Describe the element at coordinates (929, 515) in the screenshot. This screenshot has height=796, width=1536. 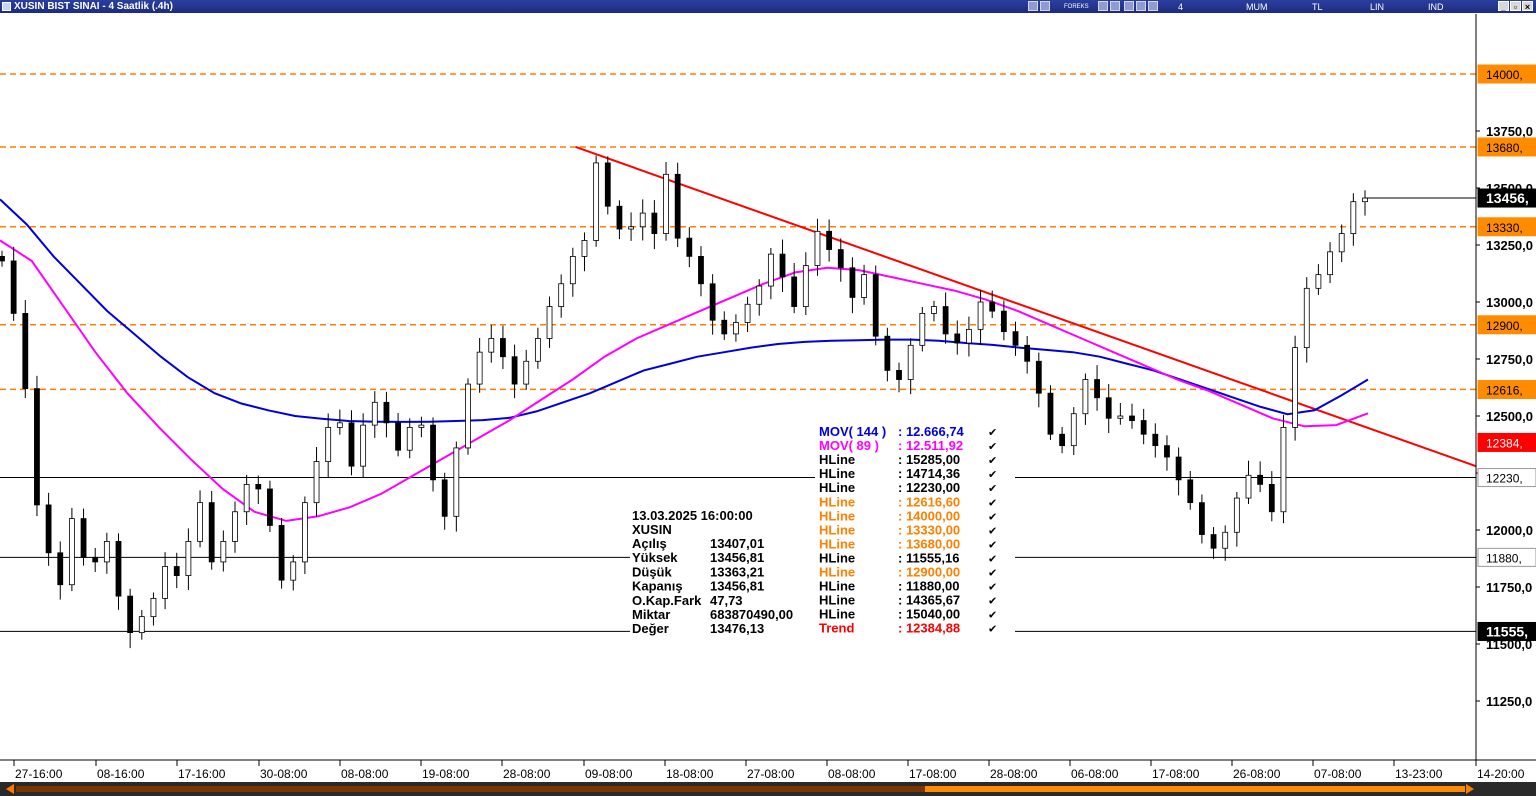
I see `legend-value: : 14000,00` at that location.